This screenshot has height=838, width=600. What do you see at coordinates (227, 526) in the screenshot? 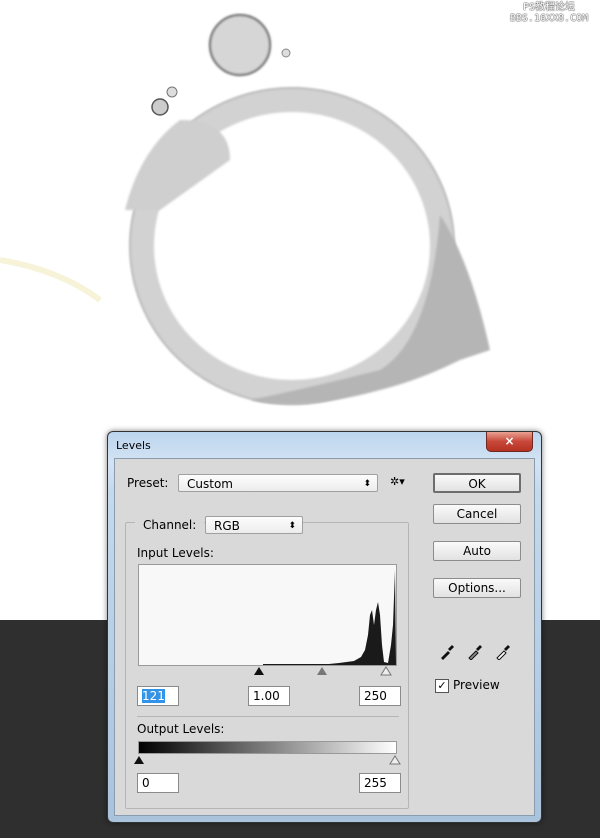
I see `channel-value: RGB` at bounding box center [227, 526].